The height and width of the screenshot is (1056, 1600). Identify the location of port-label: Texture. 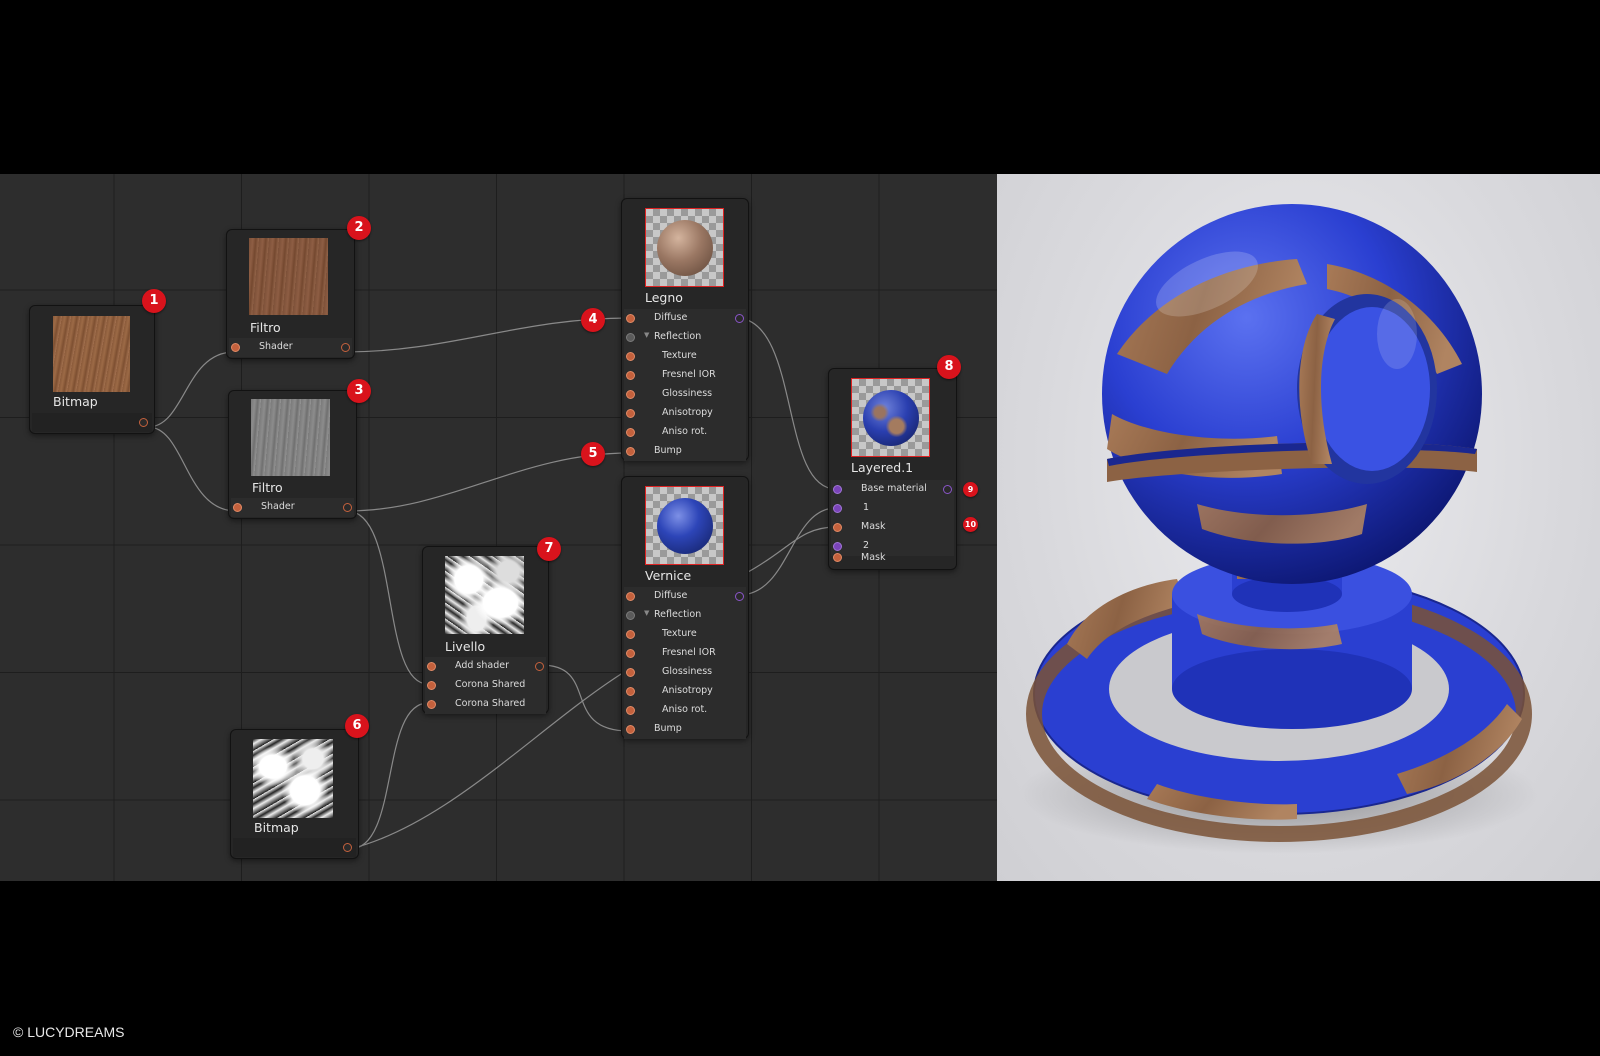
(679, 355).